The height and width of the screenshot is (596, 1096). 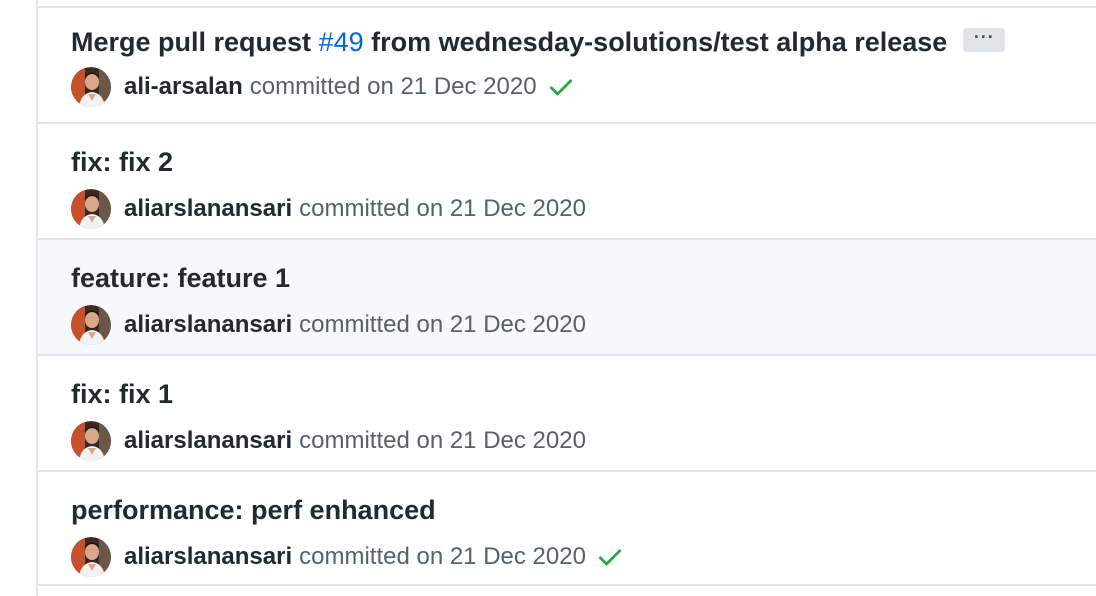 I want to click on commit-title: feature: feature 1, so click(x=180, y=278).